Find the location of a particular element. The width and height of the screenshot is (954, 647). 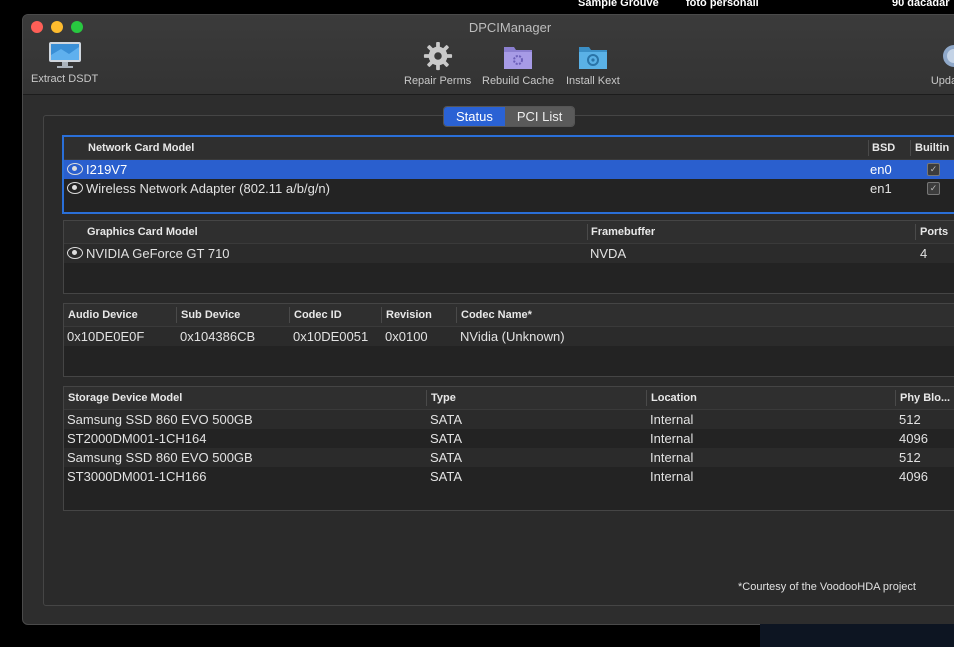

update-button: Upda is located at coordinates (941, 64).